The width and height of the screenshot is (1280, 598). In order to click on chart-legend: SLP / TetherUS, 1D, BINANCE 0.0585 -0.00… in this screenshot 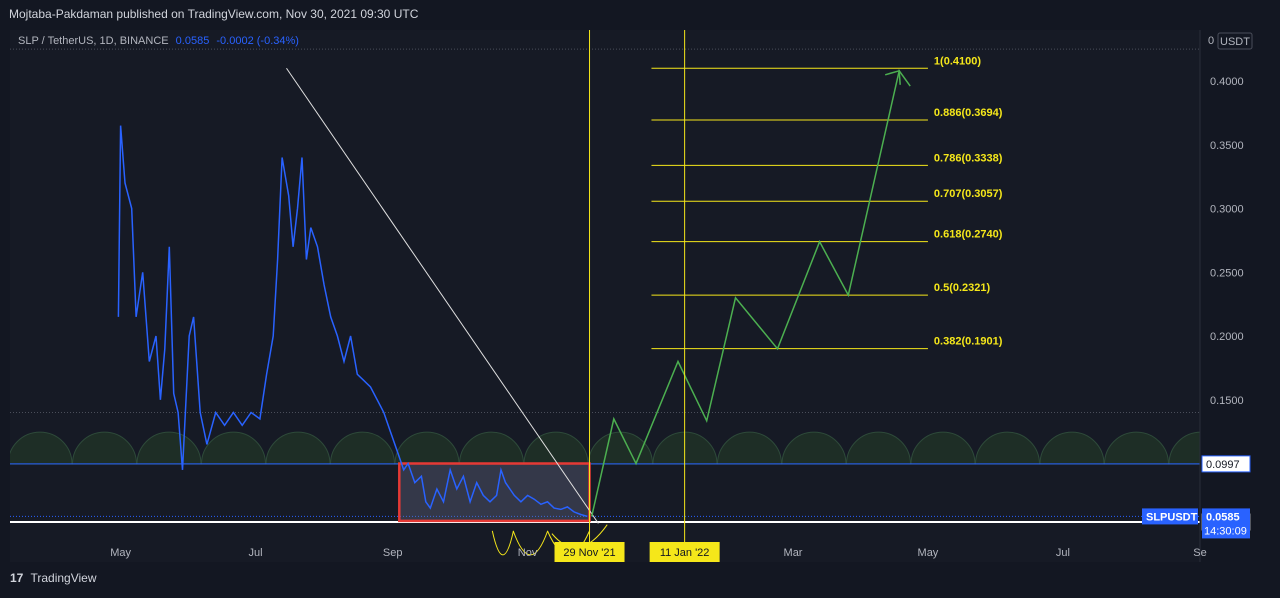, I will do `click(158, 41)`.